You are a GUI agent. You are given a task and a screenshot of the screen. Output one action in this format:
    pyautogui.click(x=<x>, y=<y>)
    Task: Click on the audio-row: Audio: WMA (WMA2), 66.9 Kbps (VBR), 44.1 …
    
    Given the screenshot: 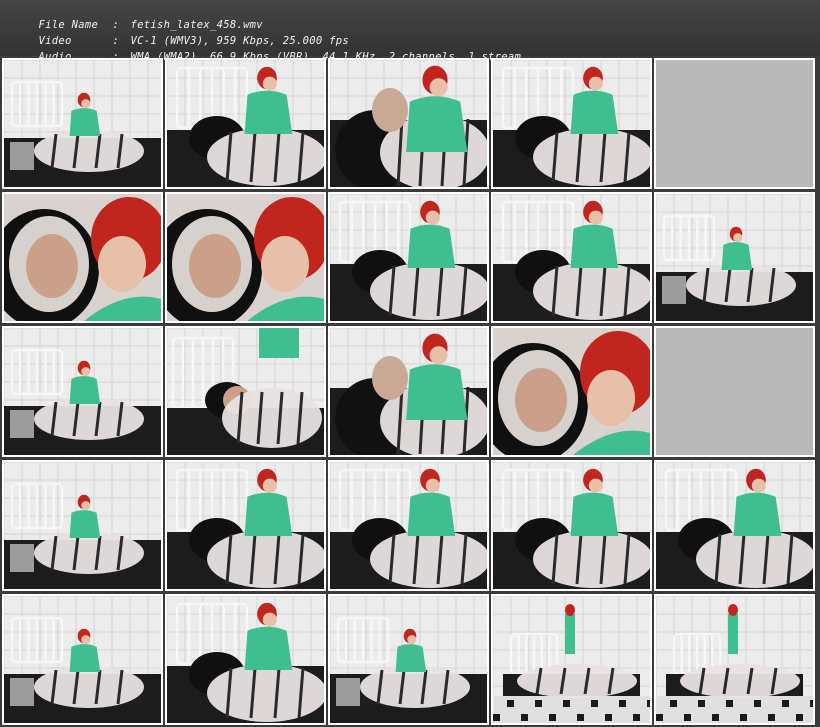 What is the action you would take?
    pyautogui.click(x=266, y=51)
    